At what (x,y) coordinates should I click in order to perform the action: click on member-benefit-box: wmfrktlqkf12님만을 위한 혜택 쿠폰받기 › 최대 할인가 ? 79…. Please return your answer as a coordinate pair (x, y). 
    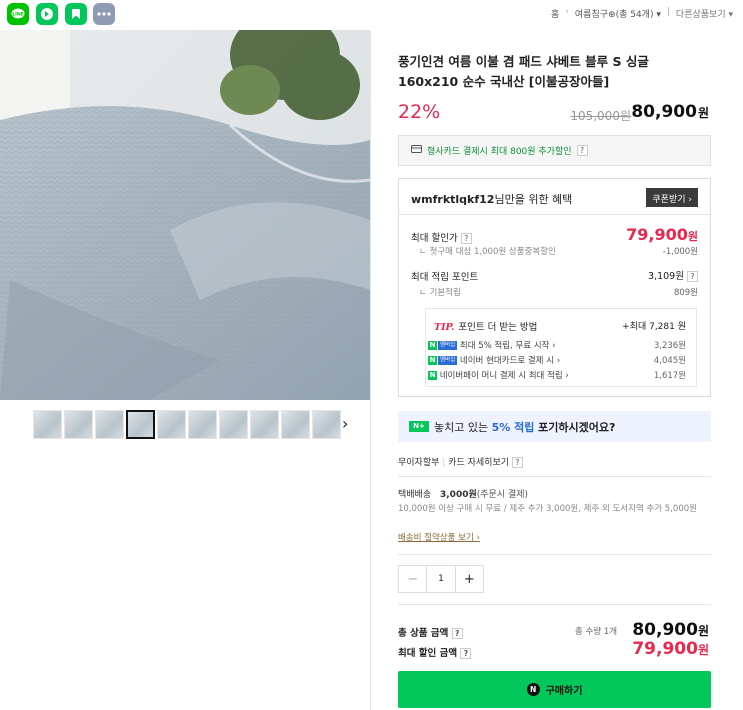
    Looking at the image, I should click on (554, 287).